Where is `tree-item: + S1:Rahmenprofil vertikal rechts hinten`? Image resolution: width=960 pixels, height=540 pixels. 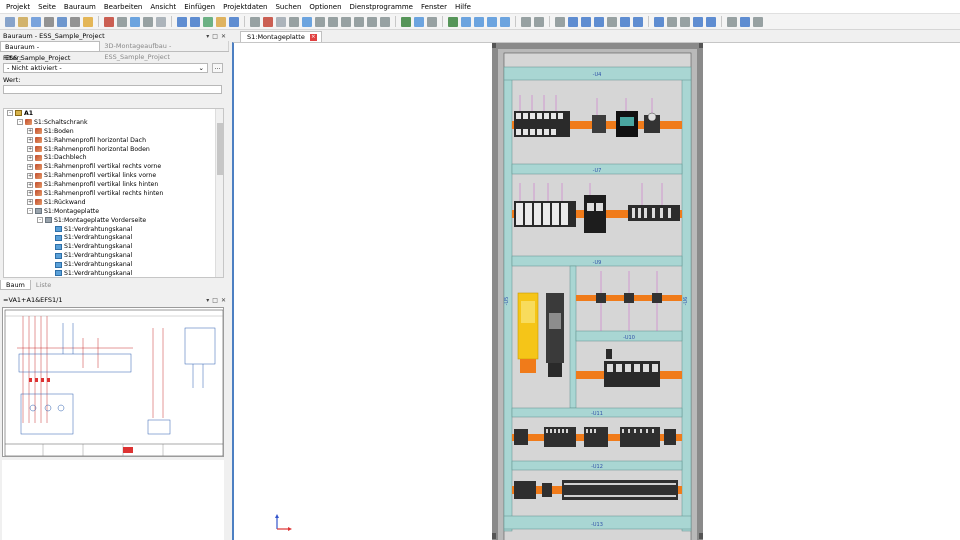 tree-item: + S1:Rahmenprofil vertikal rechts hinten is located at coordinates (113, 193).